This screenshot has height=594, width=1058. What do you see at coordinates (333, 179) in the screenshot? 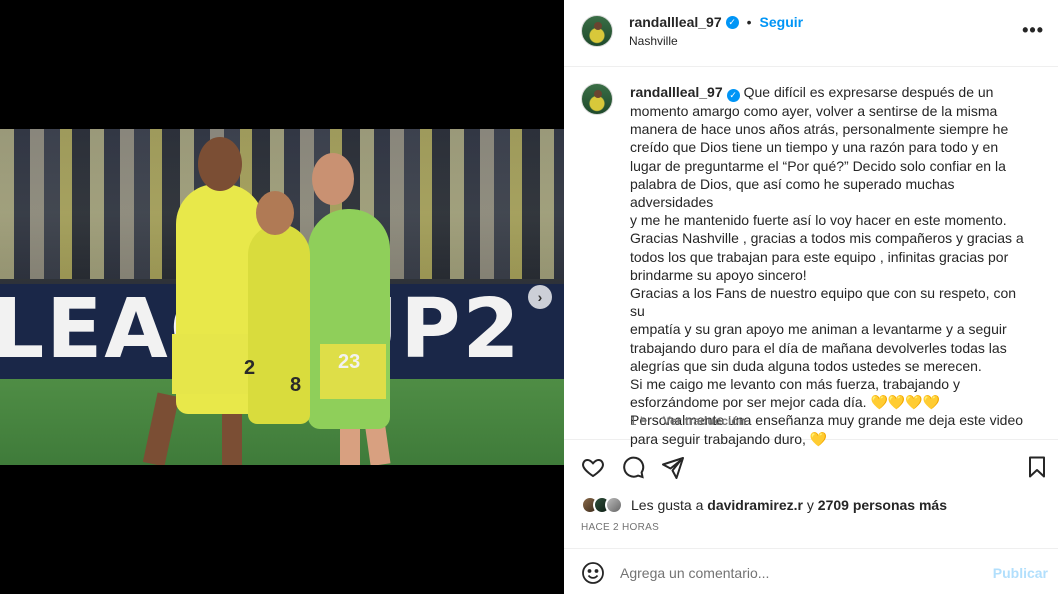
I see `player-right-head` at bounding box center [333, 179].